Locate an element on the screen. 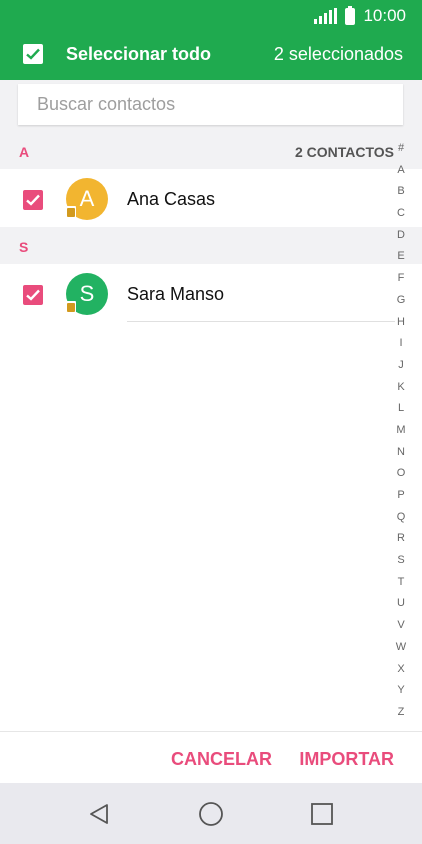 The width and height of the screenshot is (422, 844). action-bar: CANCELAR IMPORTAR is located at coordinates (211, 757).